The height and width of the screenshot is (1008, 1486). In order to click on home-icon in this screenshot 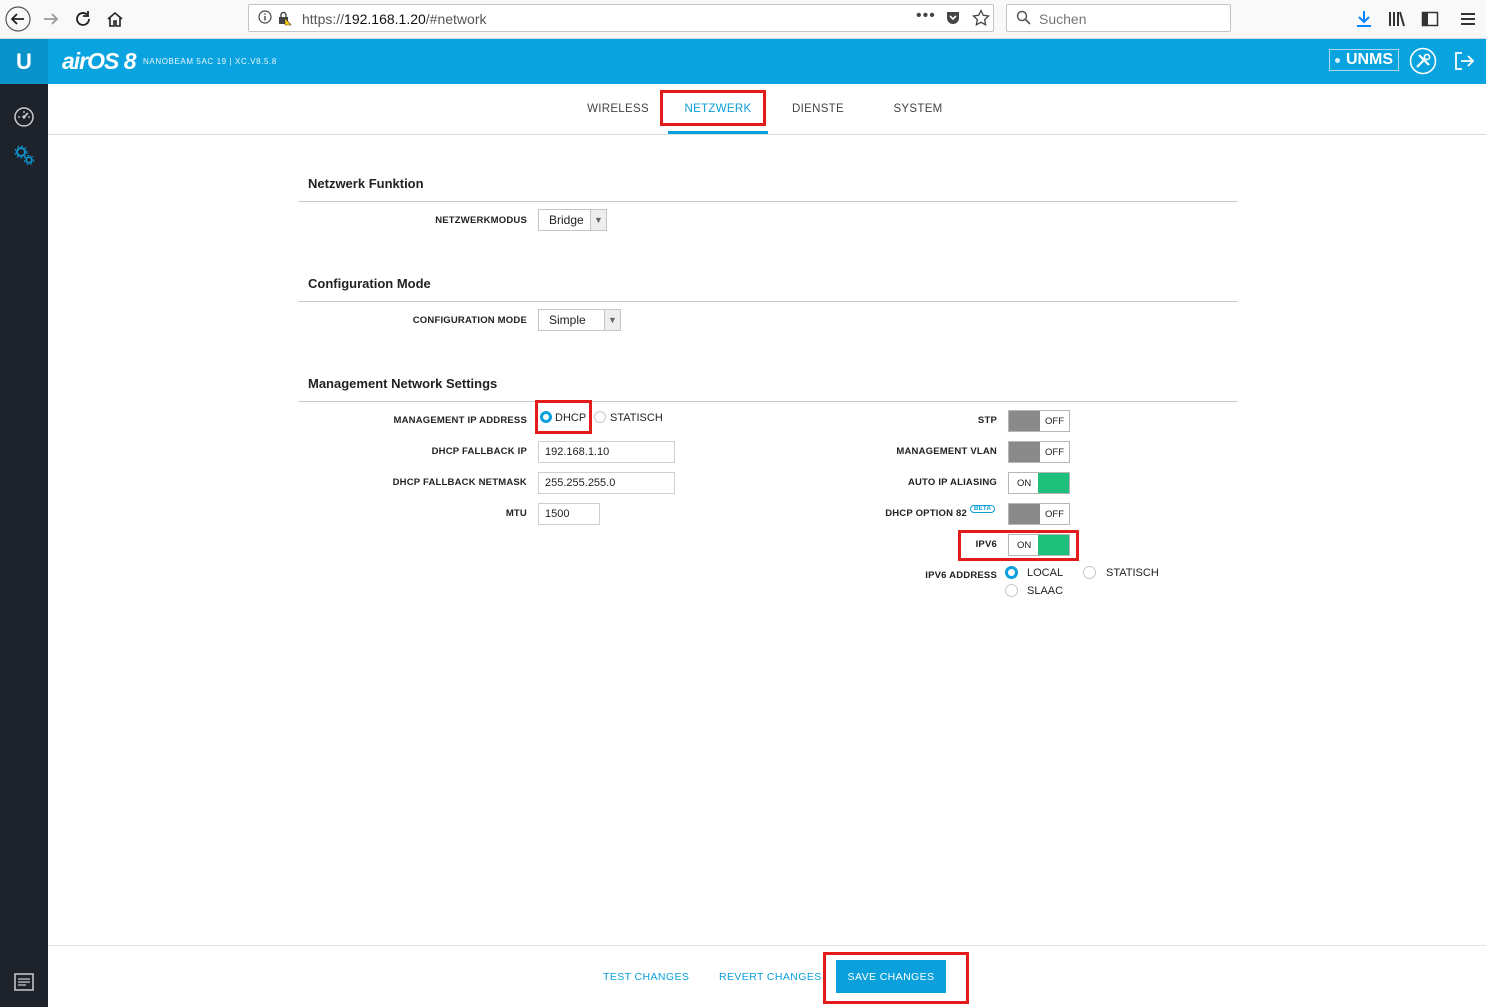, I will do `click(115, 19)`.